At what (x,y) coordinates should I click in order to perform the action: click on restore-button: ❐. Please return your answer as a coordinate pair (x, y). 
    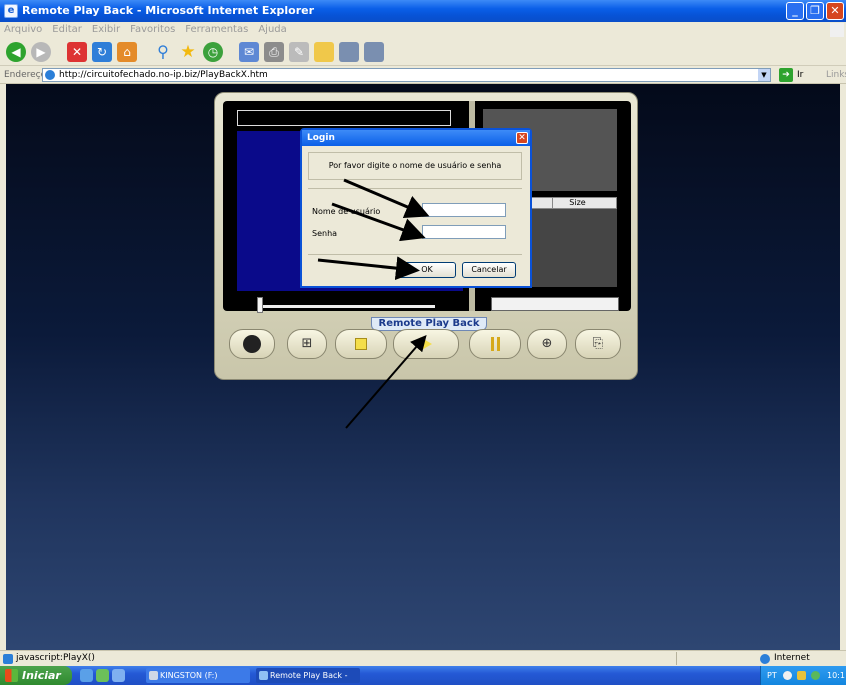
    Looking at the image, I should click on (815, 11).